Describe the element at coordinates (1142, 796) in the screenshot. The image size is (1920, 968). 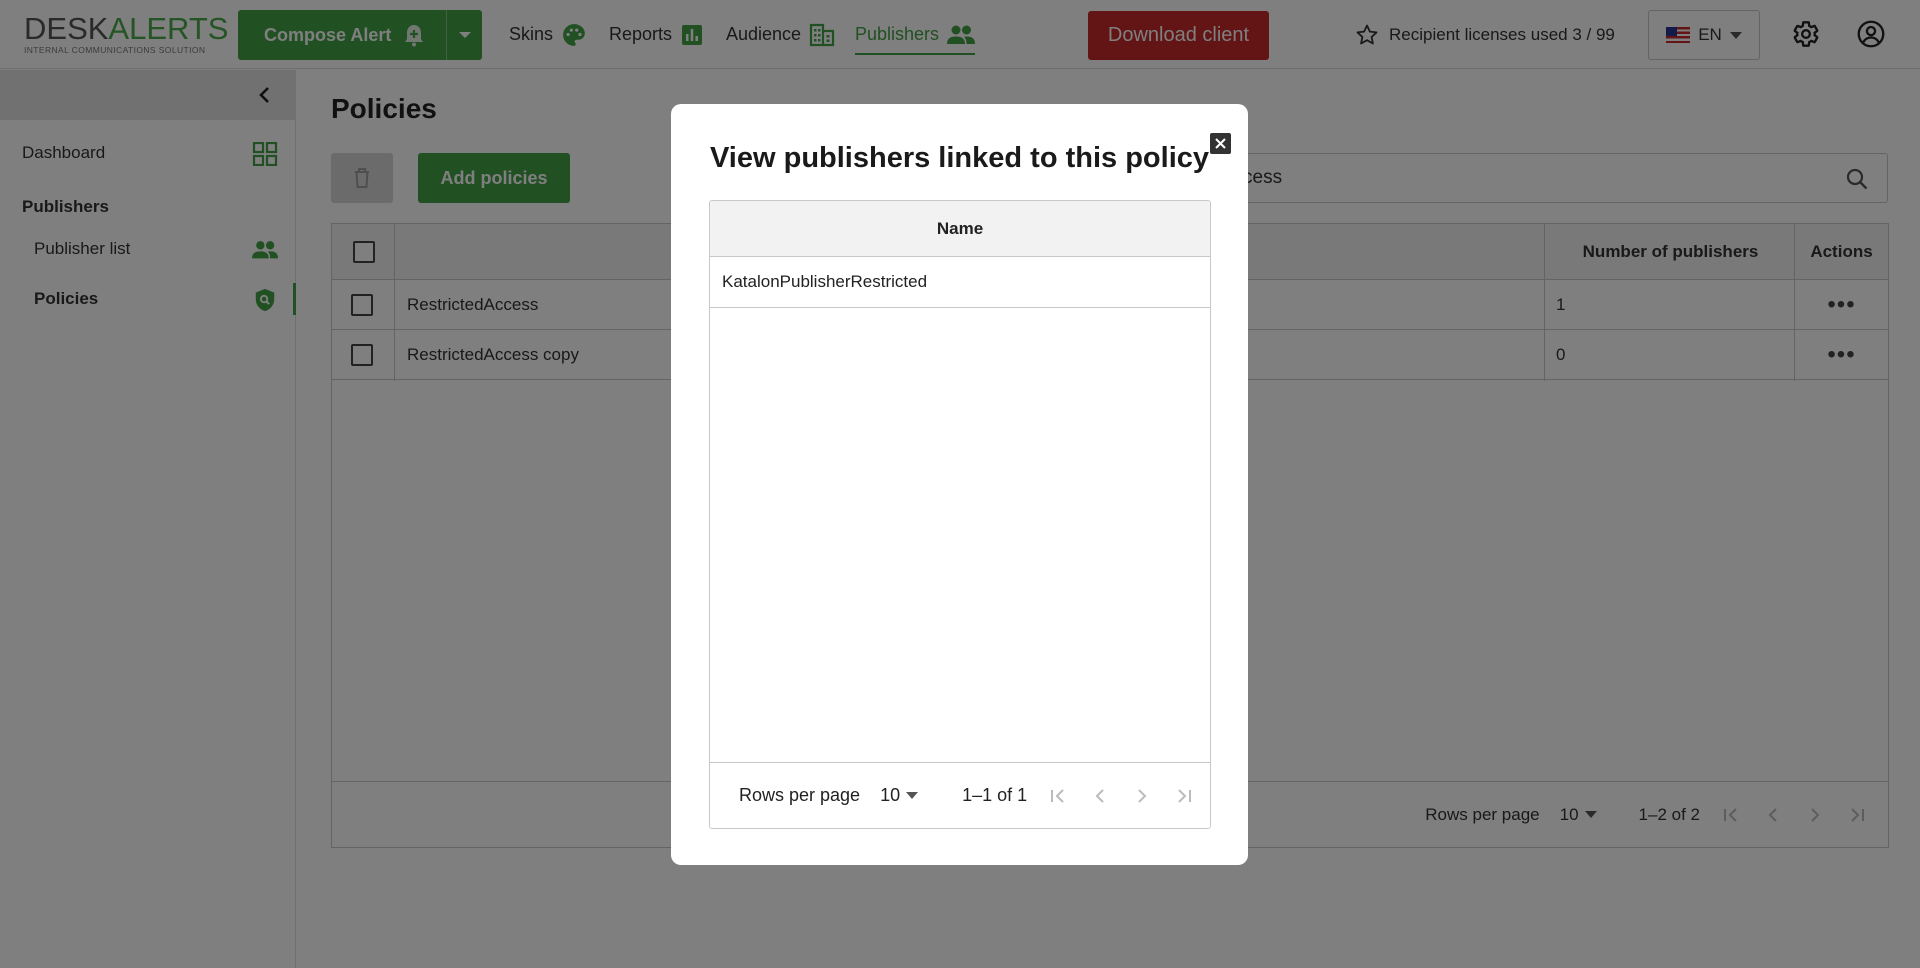
I see `chevron-right-icon` at that location.